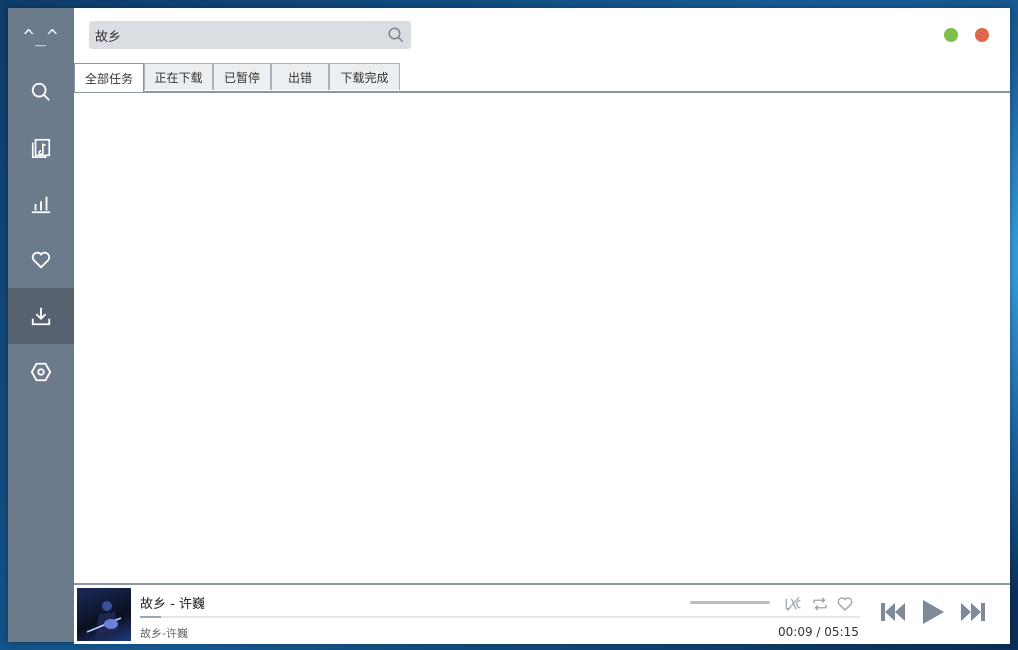 The width and height of the screenshot is (1018, 650). What do you see at coordinates (542, 77) in the screenshot?
I see `download-tabs: 全部任务 正在下载 已暂停 出错 下载完成` at bounding box center [542, 77].